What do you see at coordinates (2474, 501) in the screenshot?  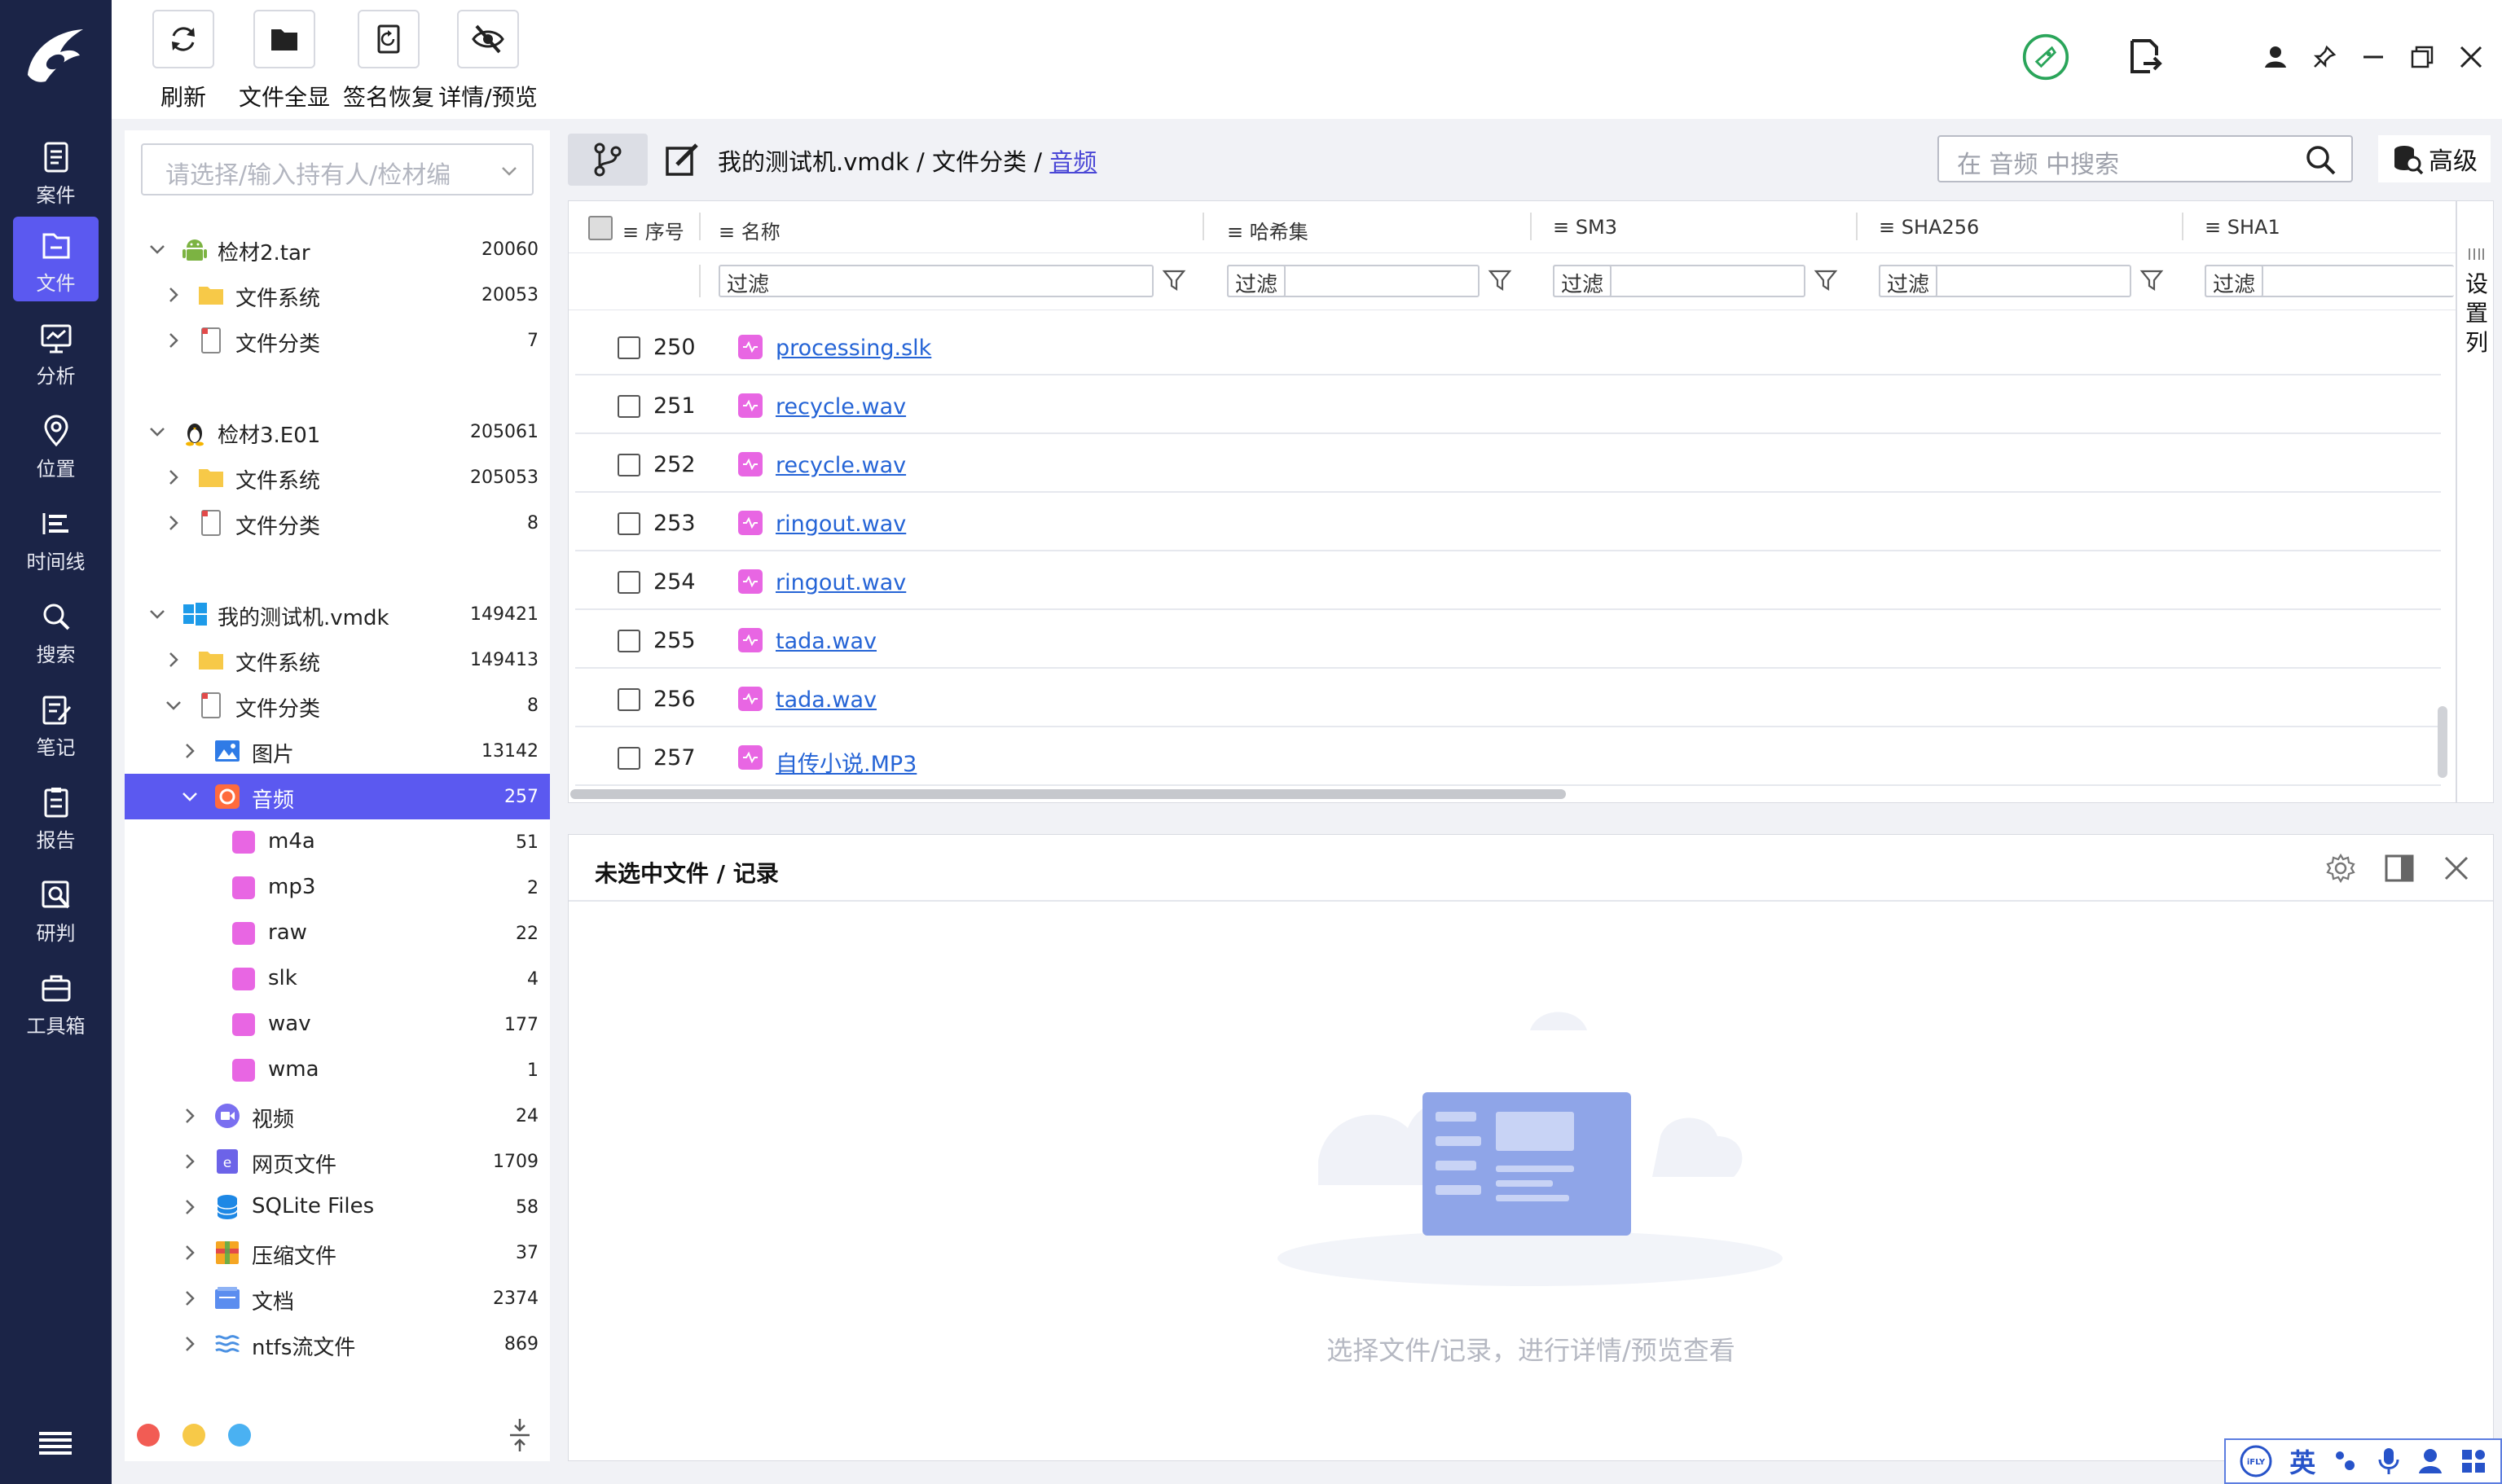 I see `set-columns-panel: 设置列` at bounding box center [2474, 501].